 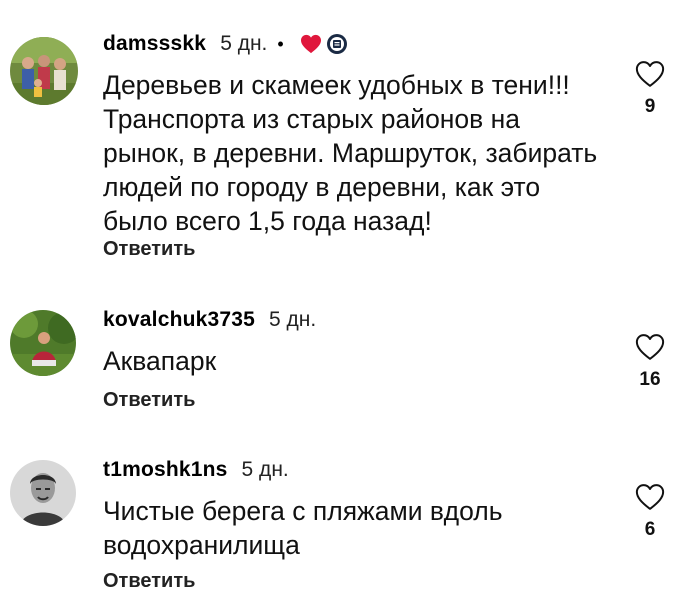 What do you see at coordinates (650, 512) in the screenshot?
I see `like-control: 6` at bounding box center [650, 512].